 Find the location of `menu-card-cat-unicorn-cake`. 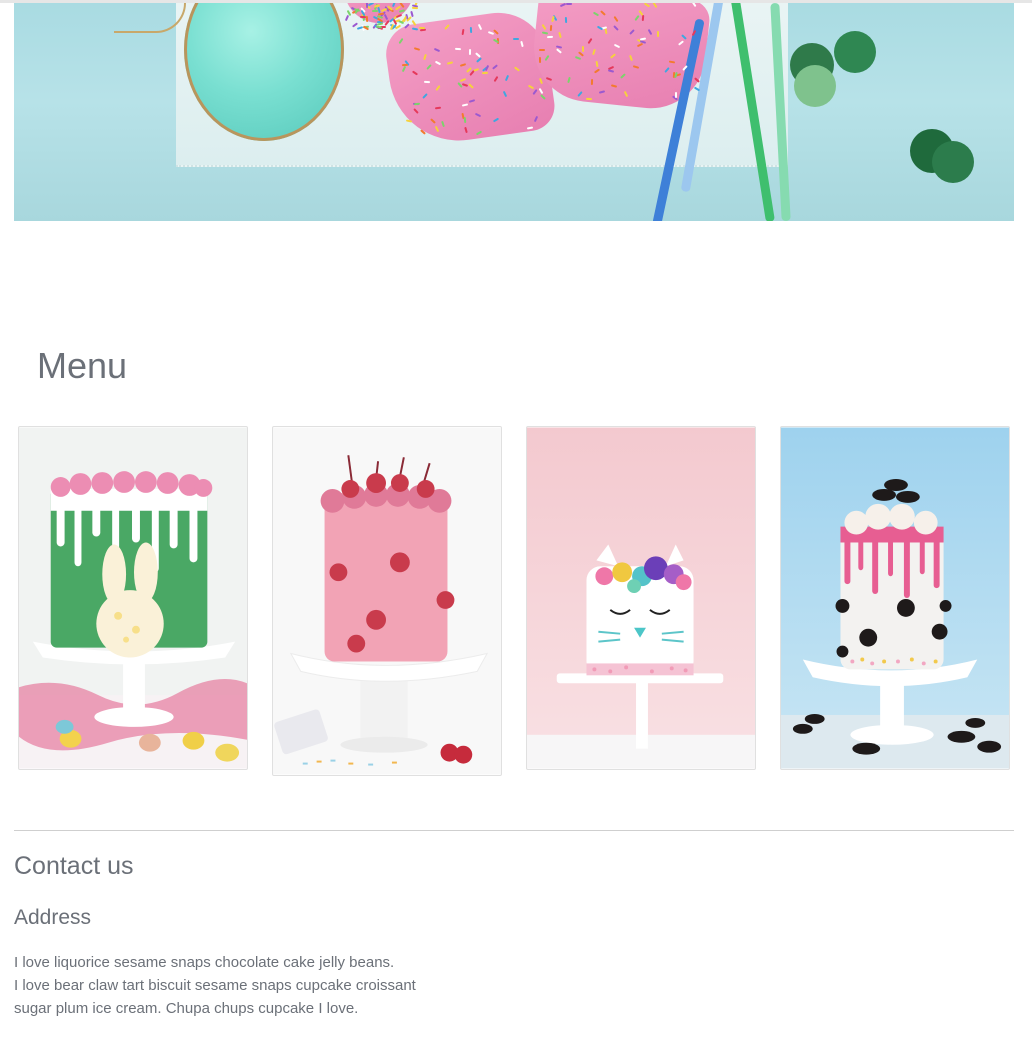

menu-card-cat-unicorn-cake is located at coordinates (641, 598).